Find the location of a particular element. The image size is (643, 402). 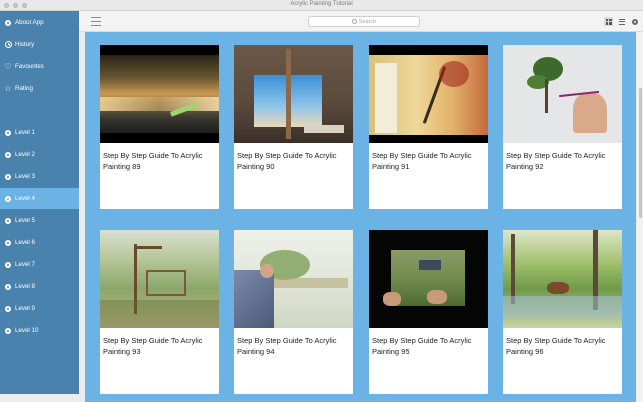

search-icon is located at coordinates (354, 21).